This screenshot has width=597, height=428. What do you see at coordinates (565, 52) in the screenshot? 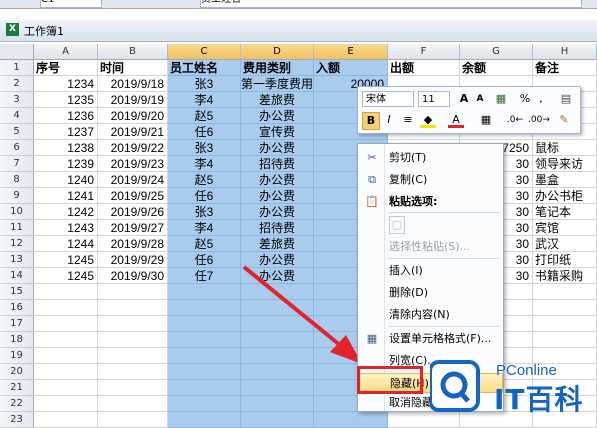
I see `column-header-H: H` at bounding box center [565, 52].